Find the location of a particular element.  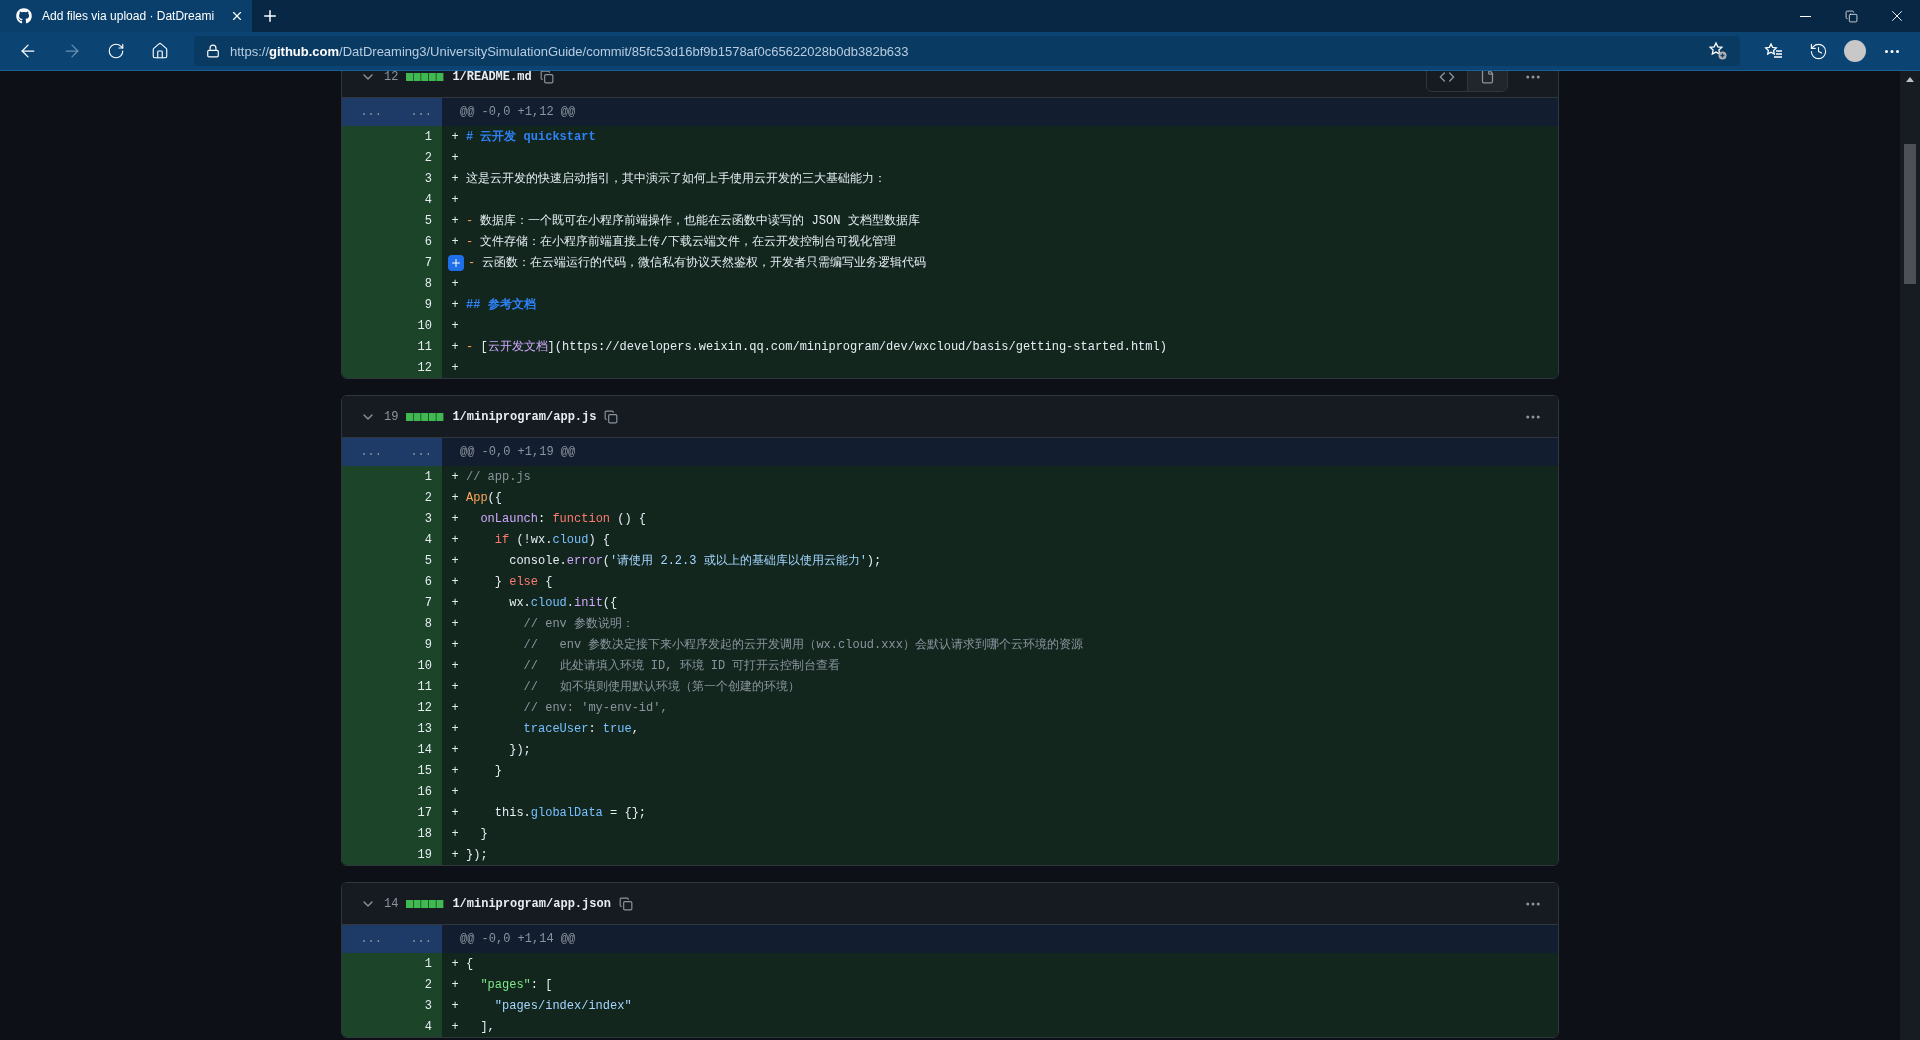

code-line: traceUser: true, is located at coordinates (580, 728).